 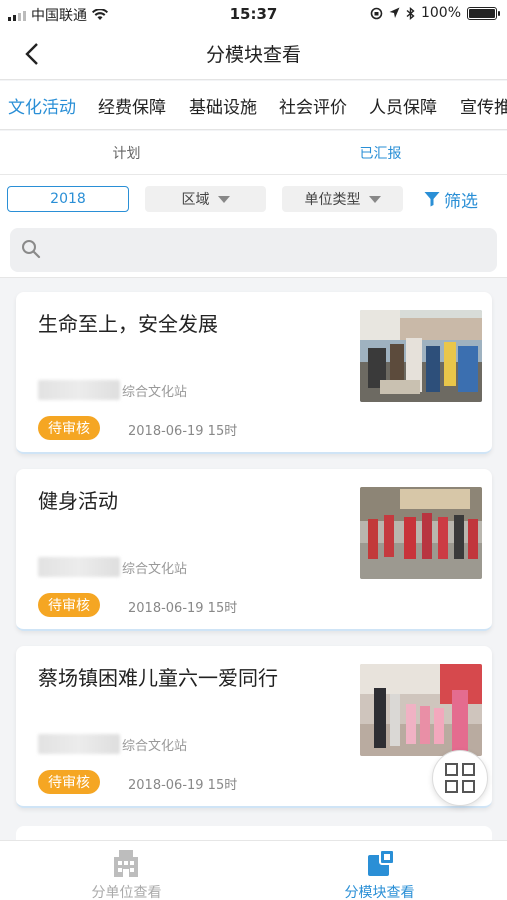 What do you see at coordinates (126, 863) in the screenshot?
I see `building-icon` at bounding box center [126, 863].